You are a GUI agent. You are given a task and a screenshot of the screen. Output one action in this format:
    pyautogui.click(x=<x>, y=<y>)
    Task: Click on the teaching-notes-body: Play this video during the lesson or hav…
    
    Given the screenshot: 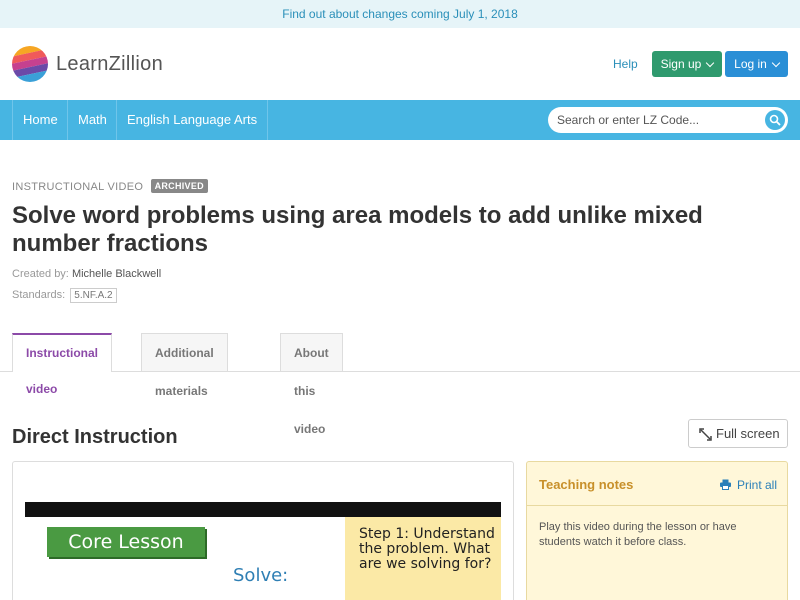 What is the action you would take?
    pyautogui.click(x=638, y=534)
    